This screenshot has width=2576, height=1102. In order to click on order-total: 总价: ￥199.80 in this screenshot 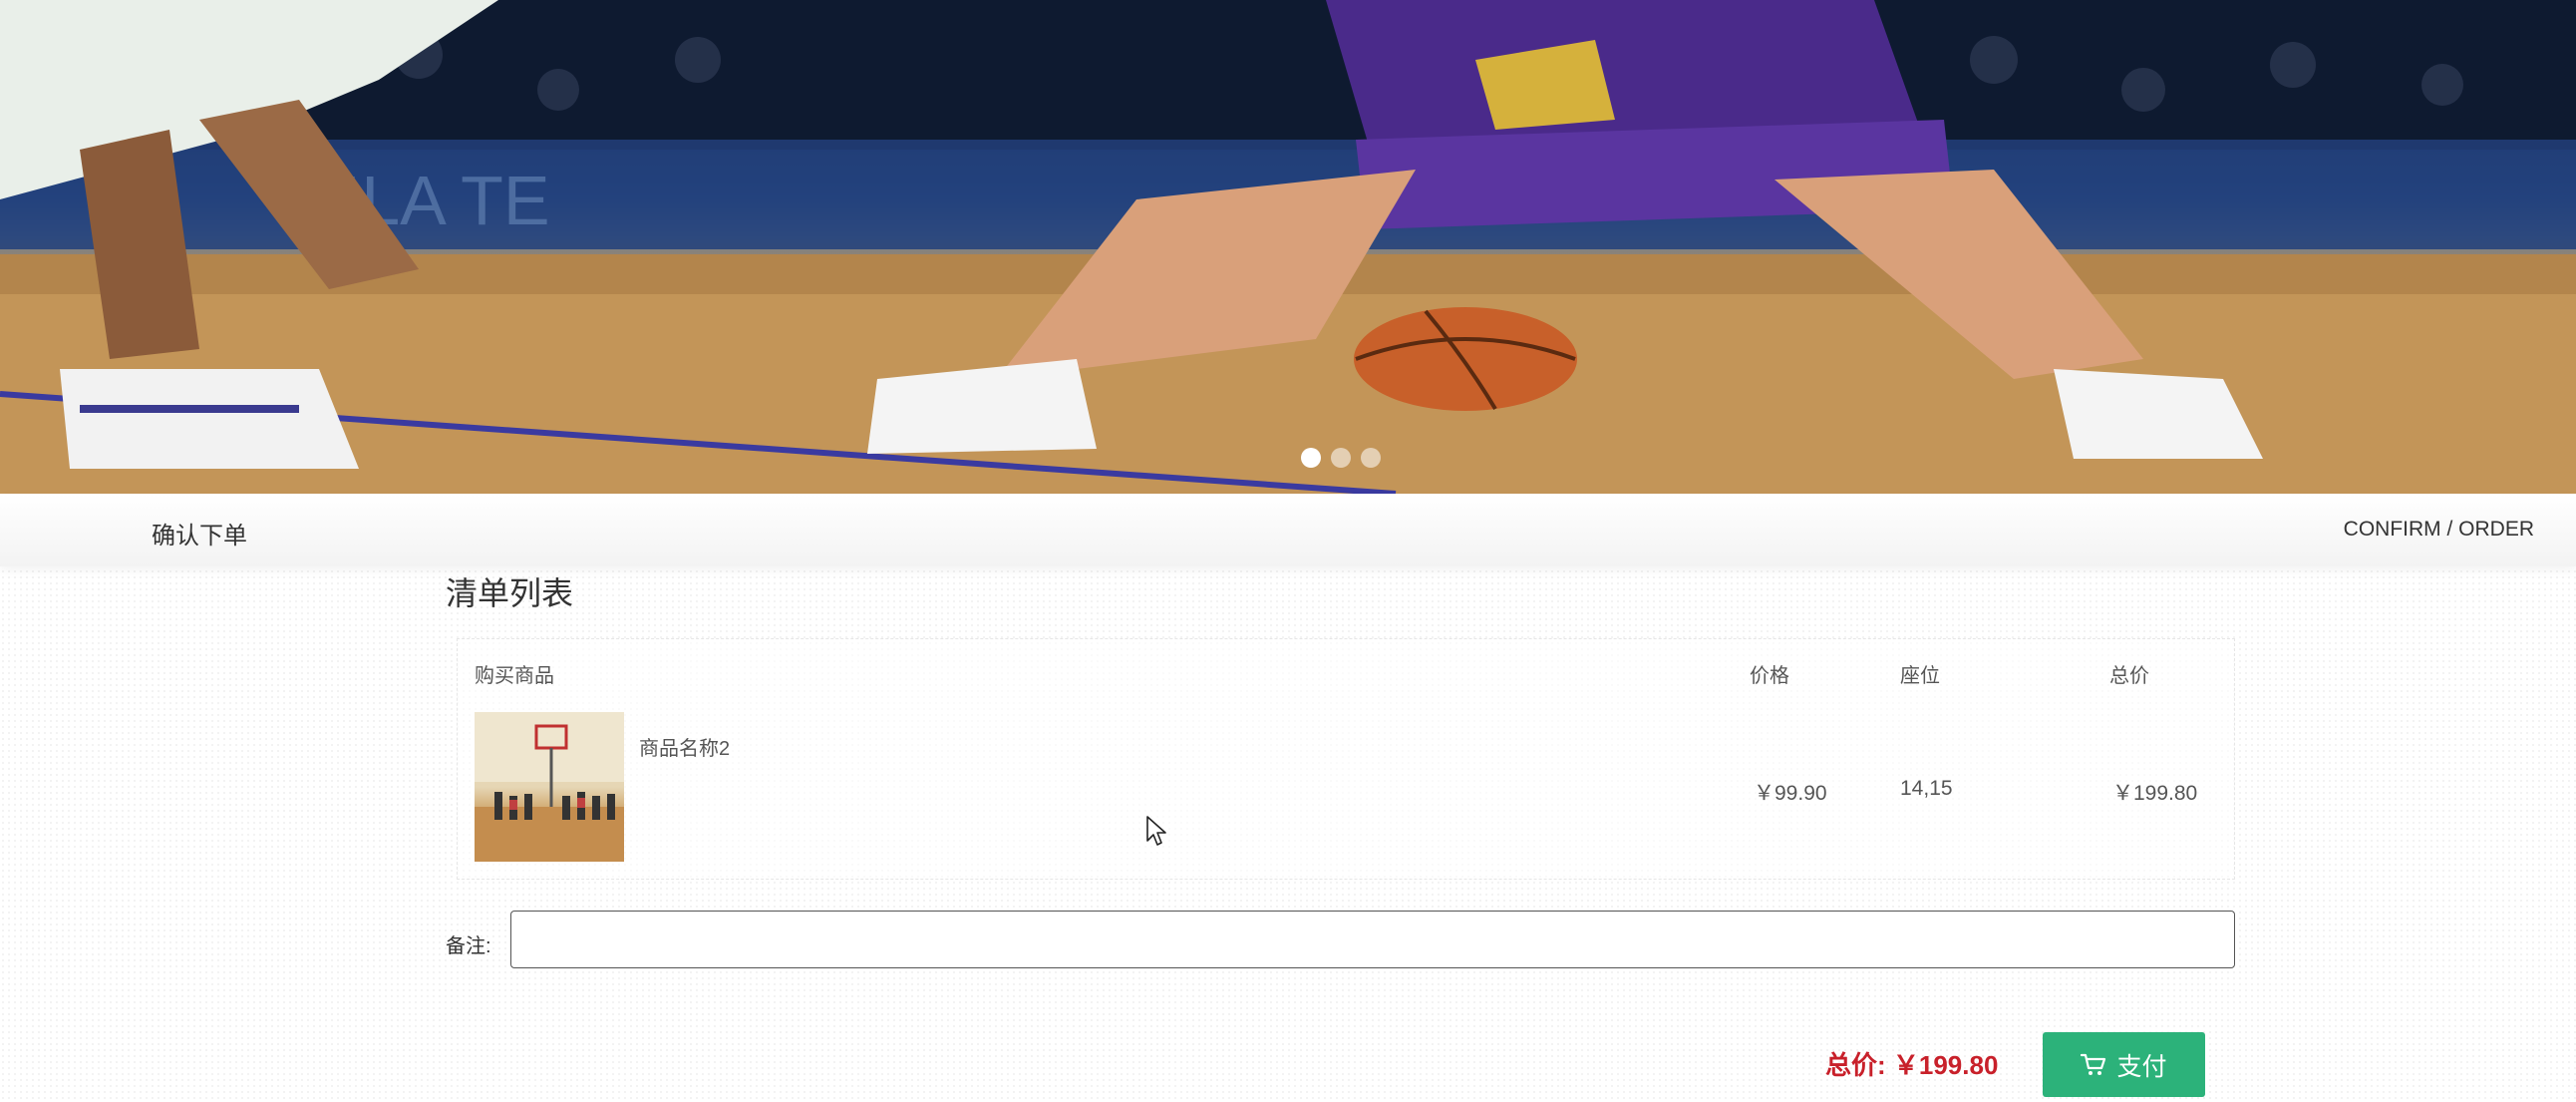, I will do `click(1912, 1065)`.